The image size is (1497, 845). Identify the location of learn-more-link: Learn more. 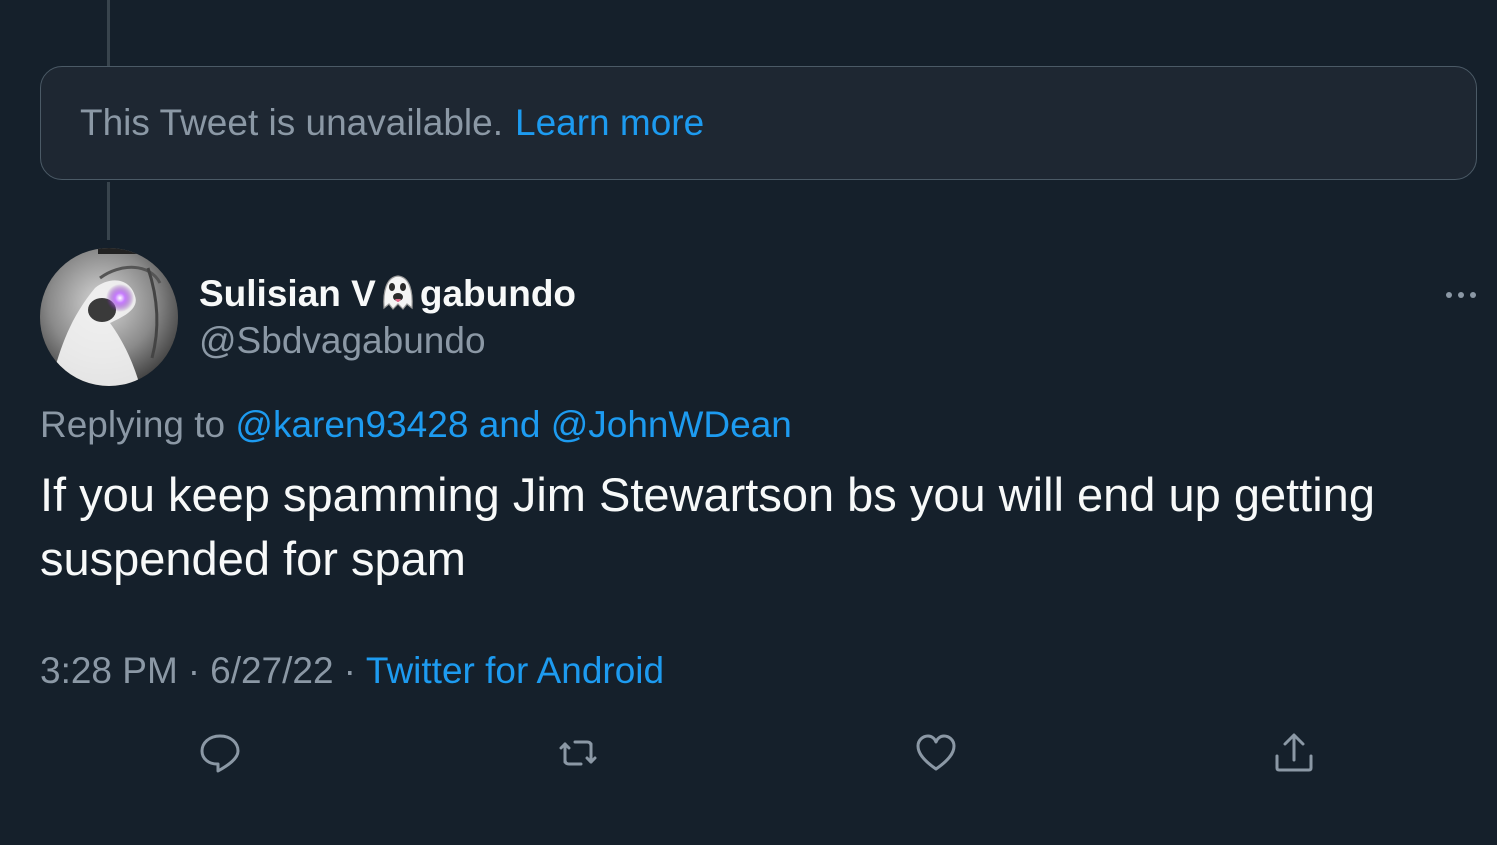
(609, 123).